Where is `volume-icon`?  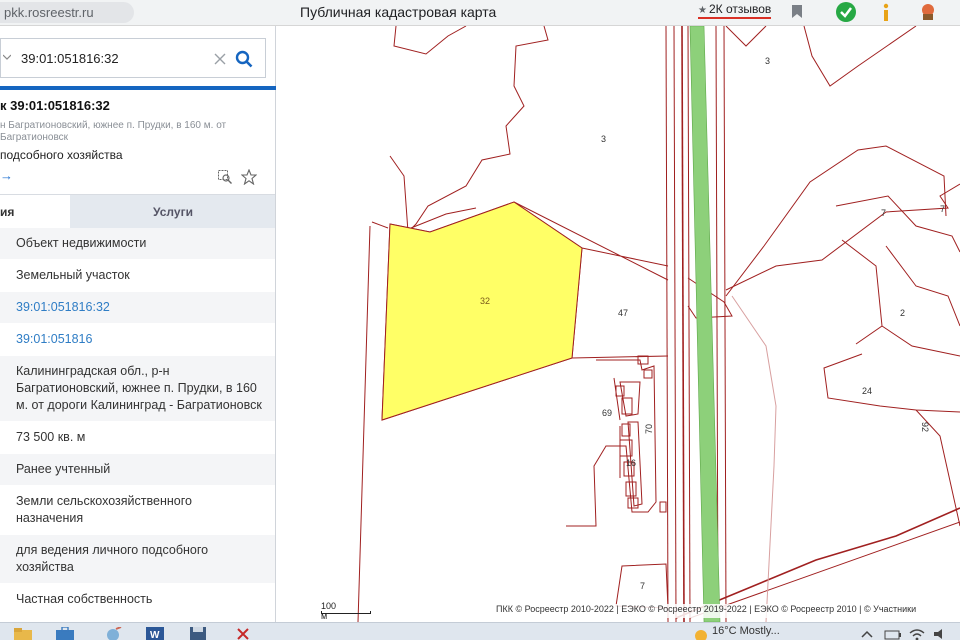 volume-icon is located at coordinates (941, 633).